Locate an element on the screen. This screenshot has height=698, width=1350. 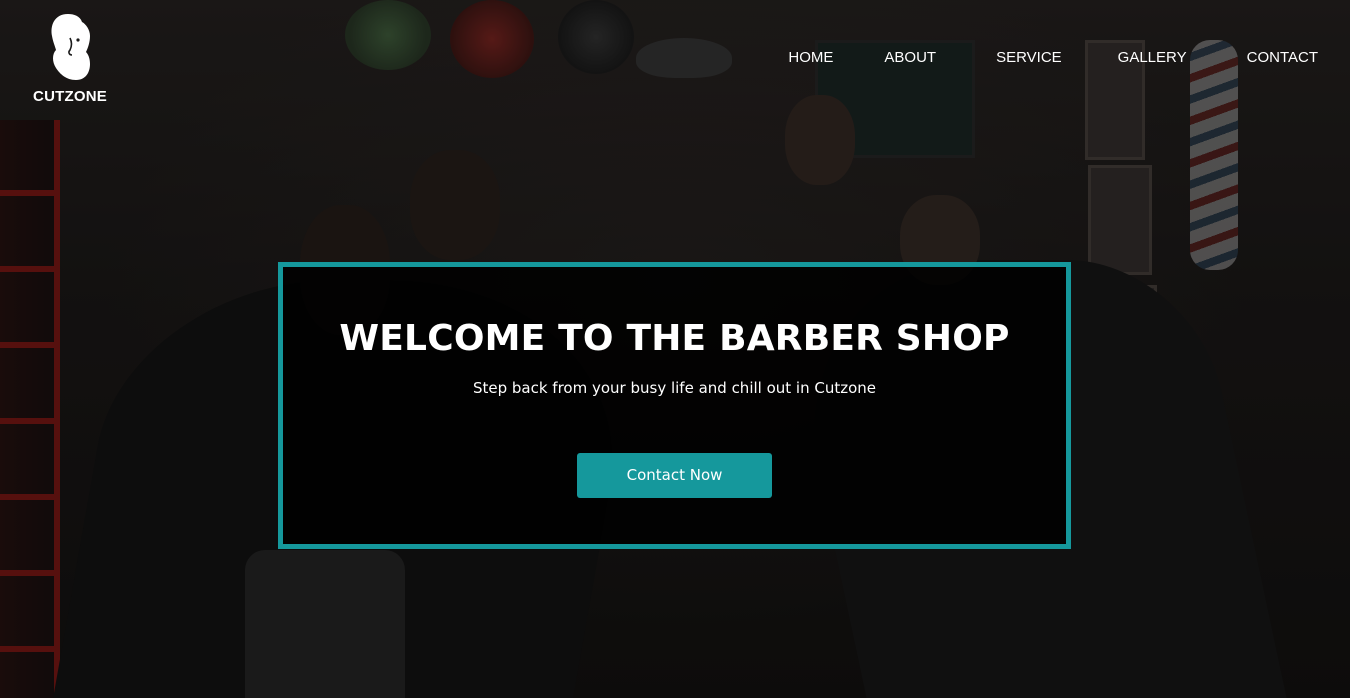
main-nav: HOME ABOUT SERVICE GALLERY CONTACT is located at coordinates (1053, 58).